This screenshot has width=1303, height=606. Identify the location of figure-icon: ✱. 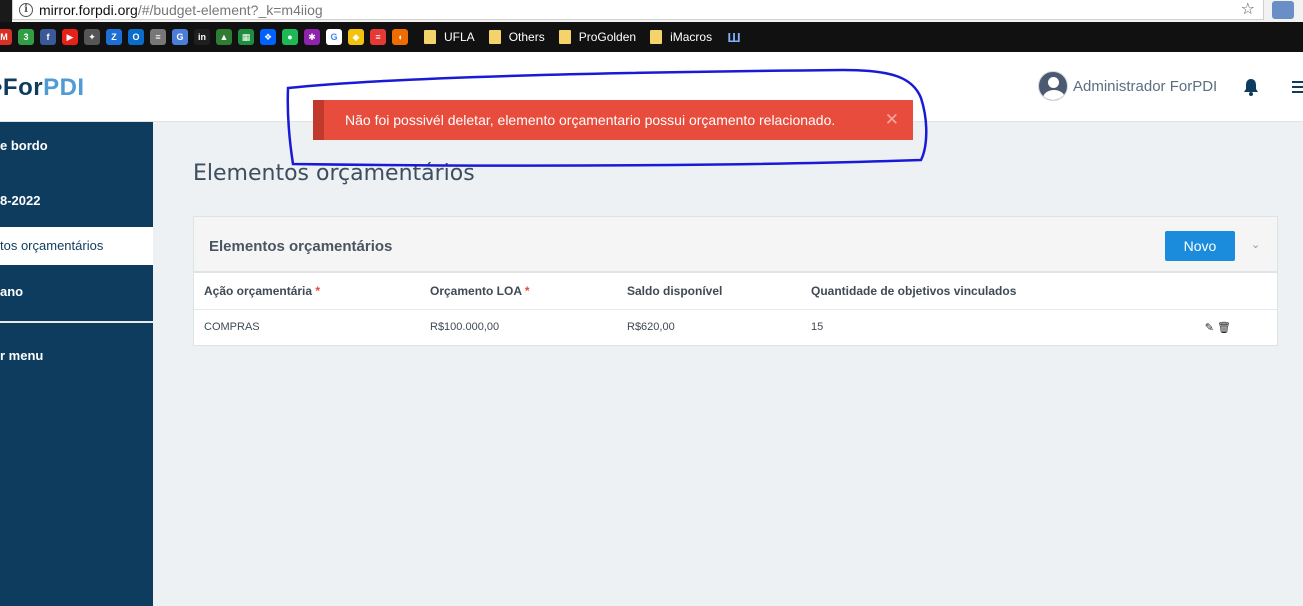
(312, 37).